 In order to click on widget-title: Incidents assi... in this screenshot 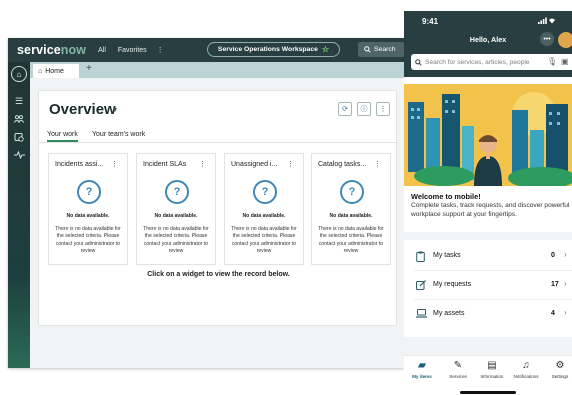, I will do `click(79, 164)`.